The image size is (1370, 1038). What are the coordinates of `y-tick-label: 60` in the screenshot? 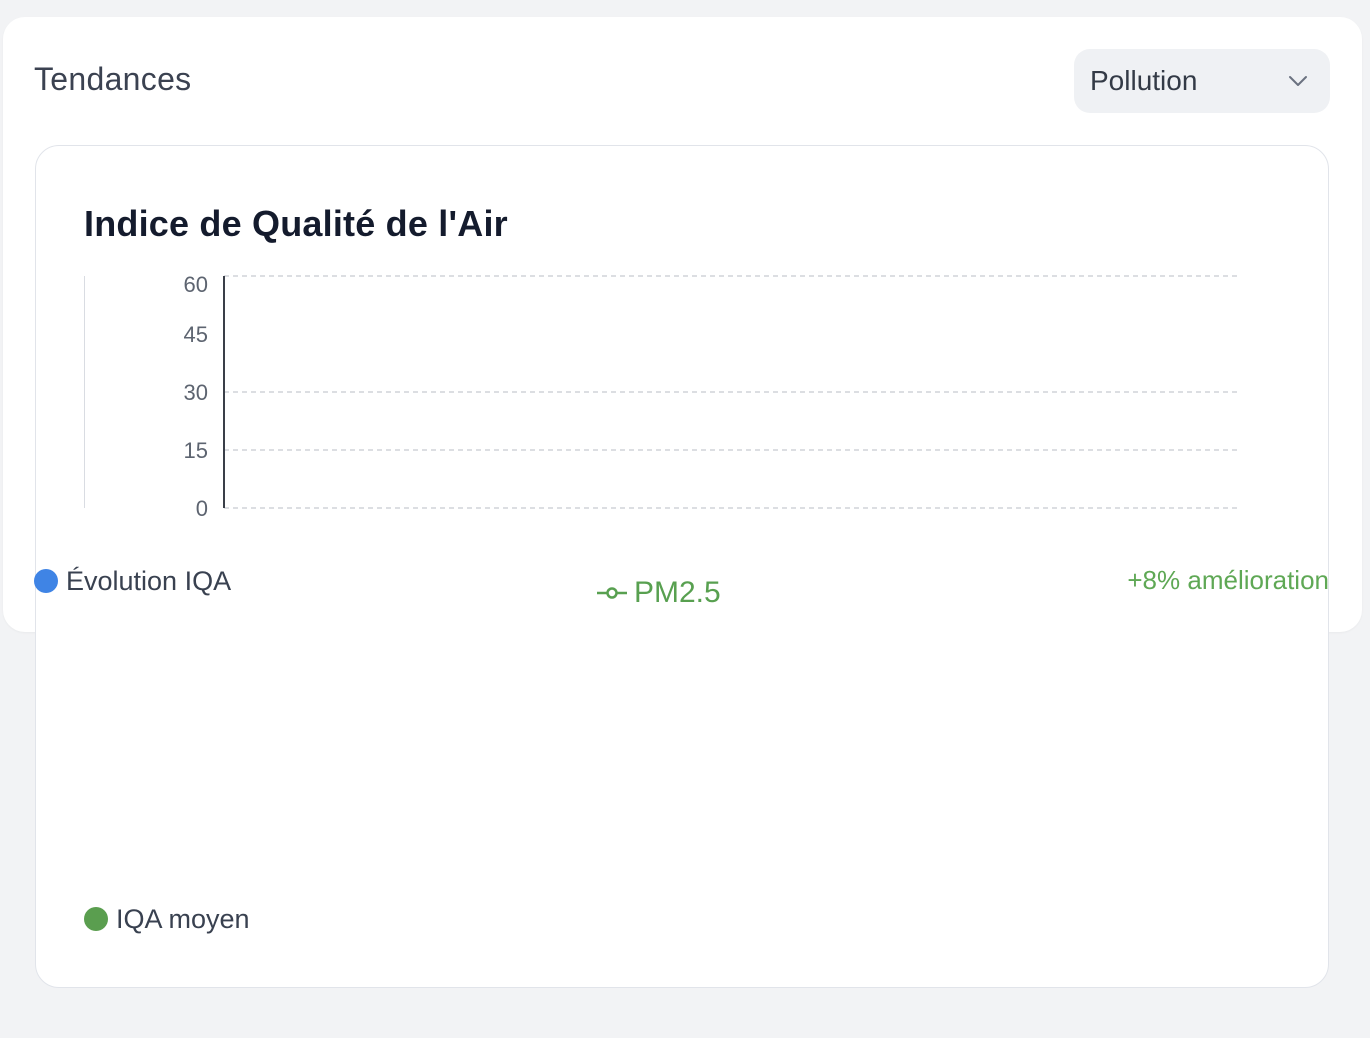 It's located at (196, 284).